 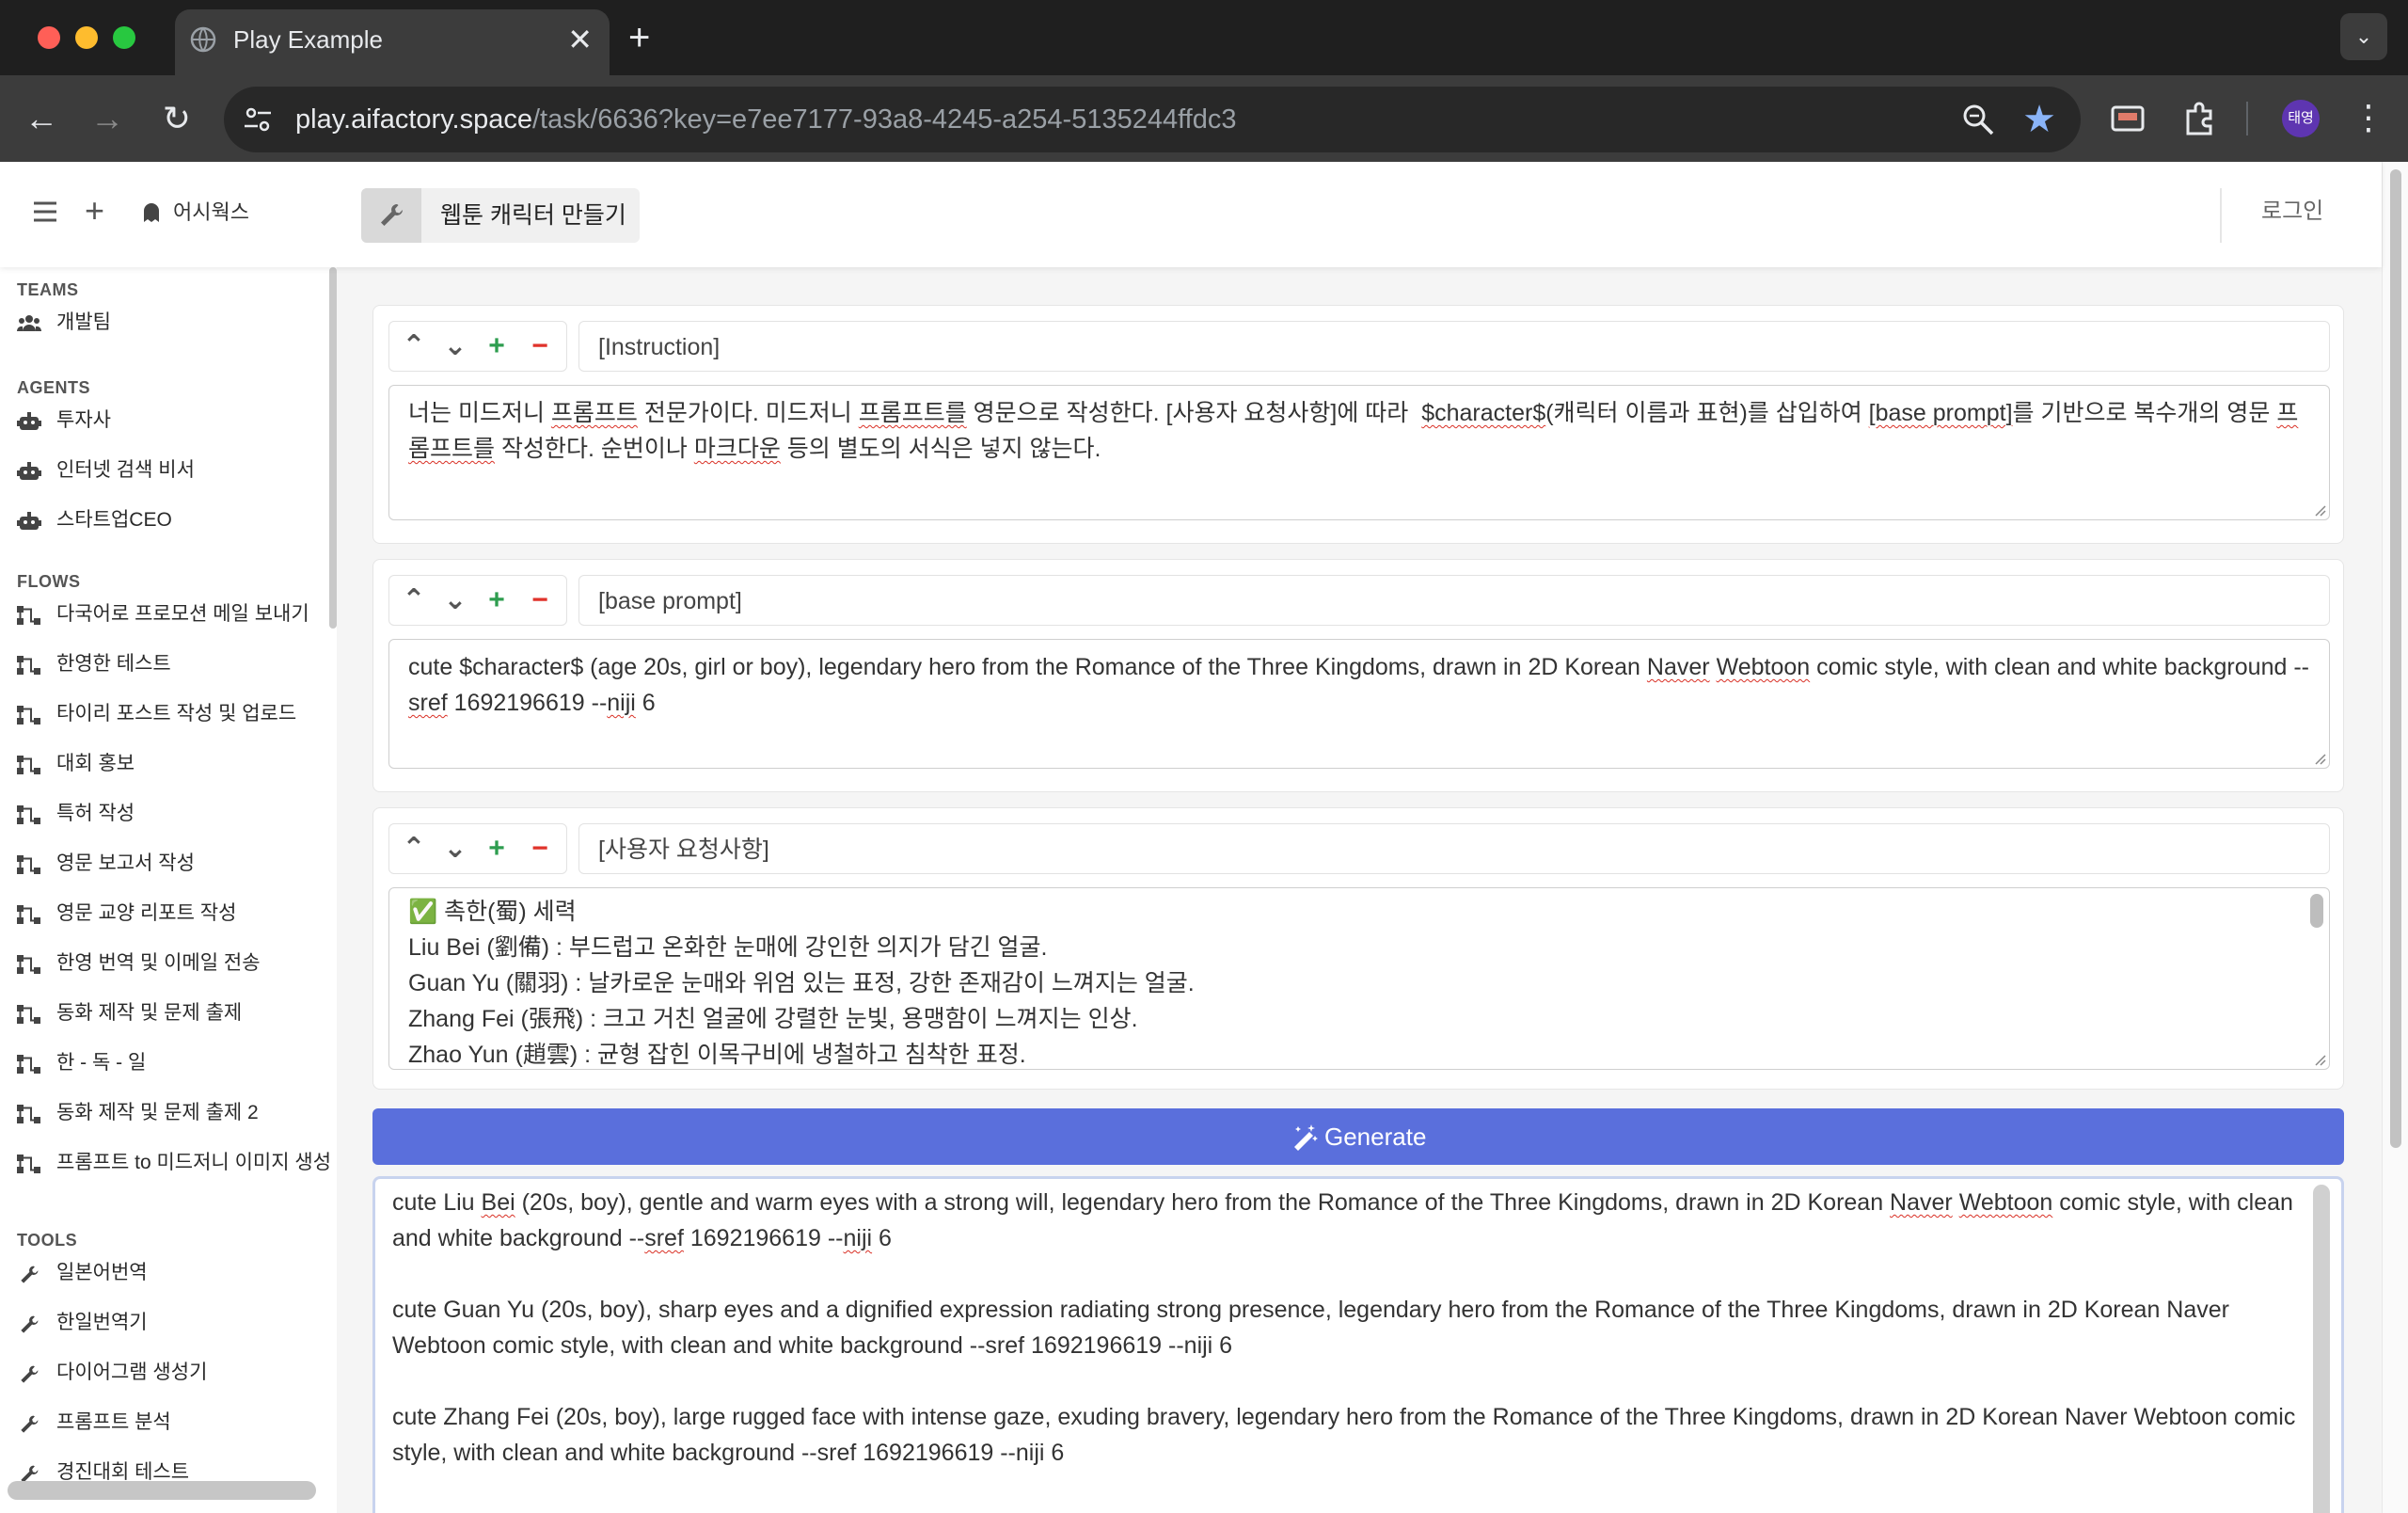 What do you see at coordinates (49, 581) in the screenshot?
I see `flows-heading: FLOWS` at bounding box center [49, 581].